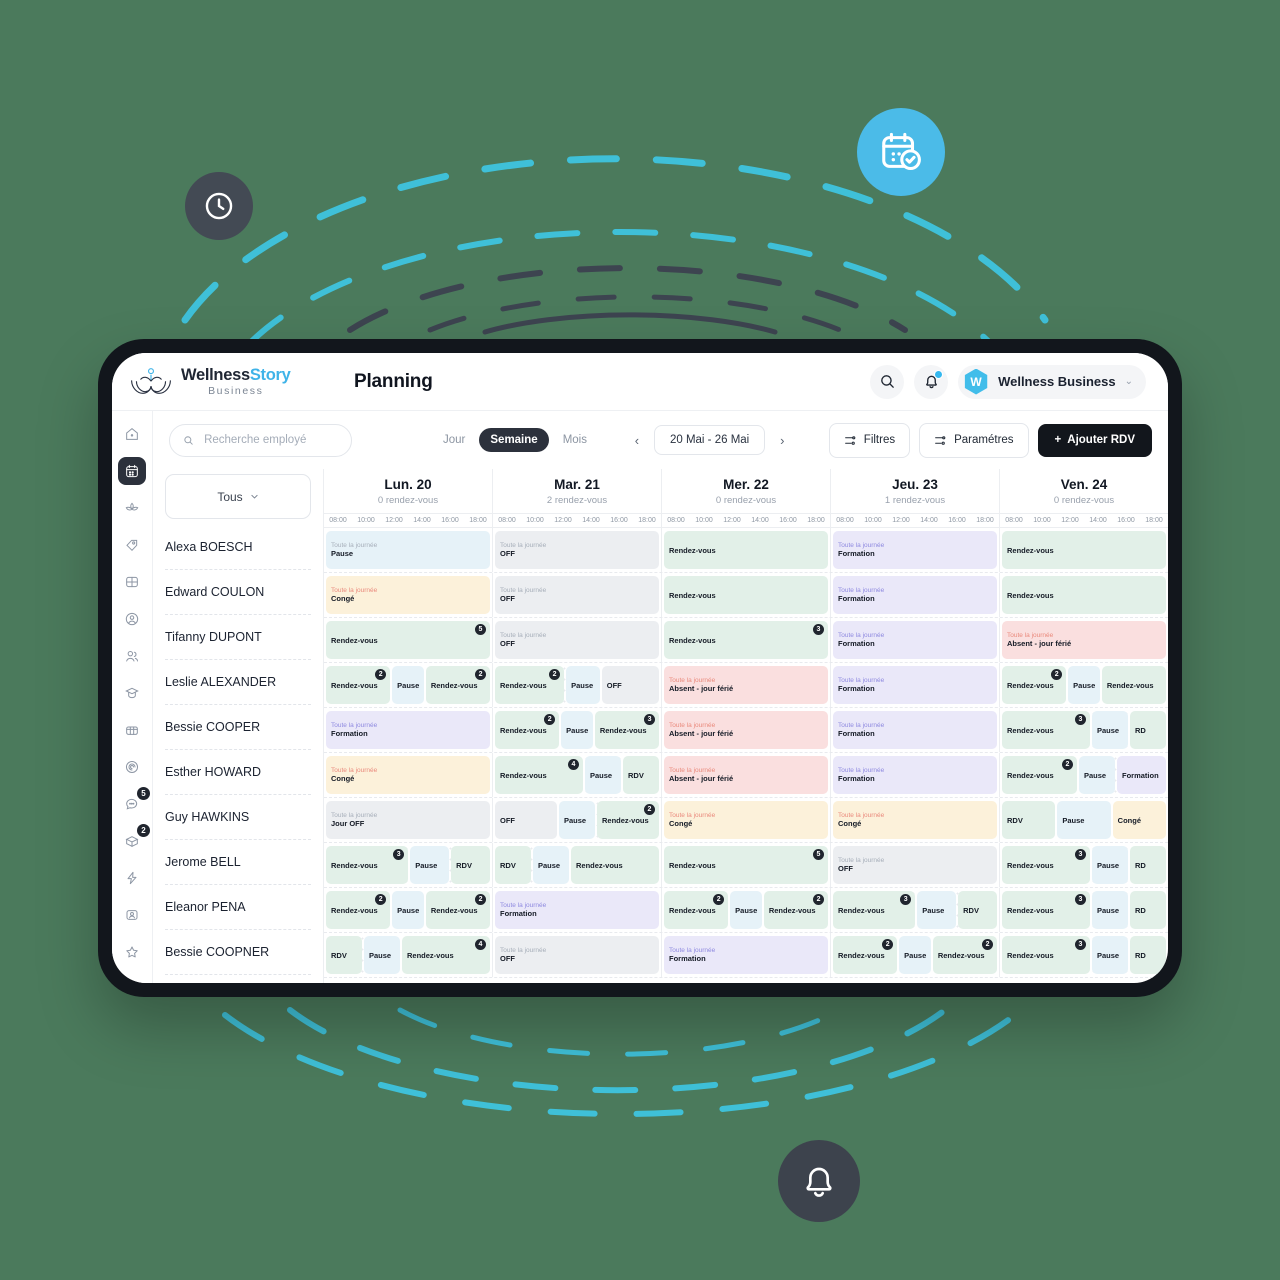  What do you see at coordinates (134, 839) in the screenshot?
I see `rail-item-orders: 2` at bounding box center [134, 839].